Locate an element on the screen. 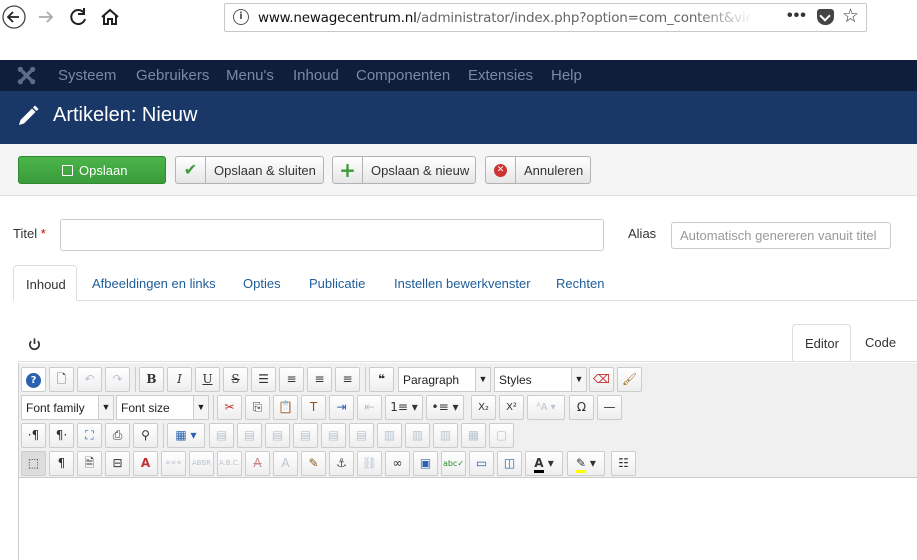 The width and height of the screenshot is (917, 560). paste-icon: 📋 is located at coordinates (285, 407).